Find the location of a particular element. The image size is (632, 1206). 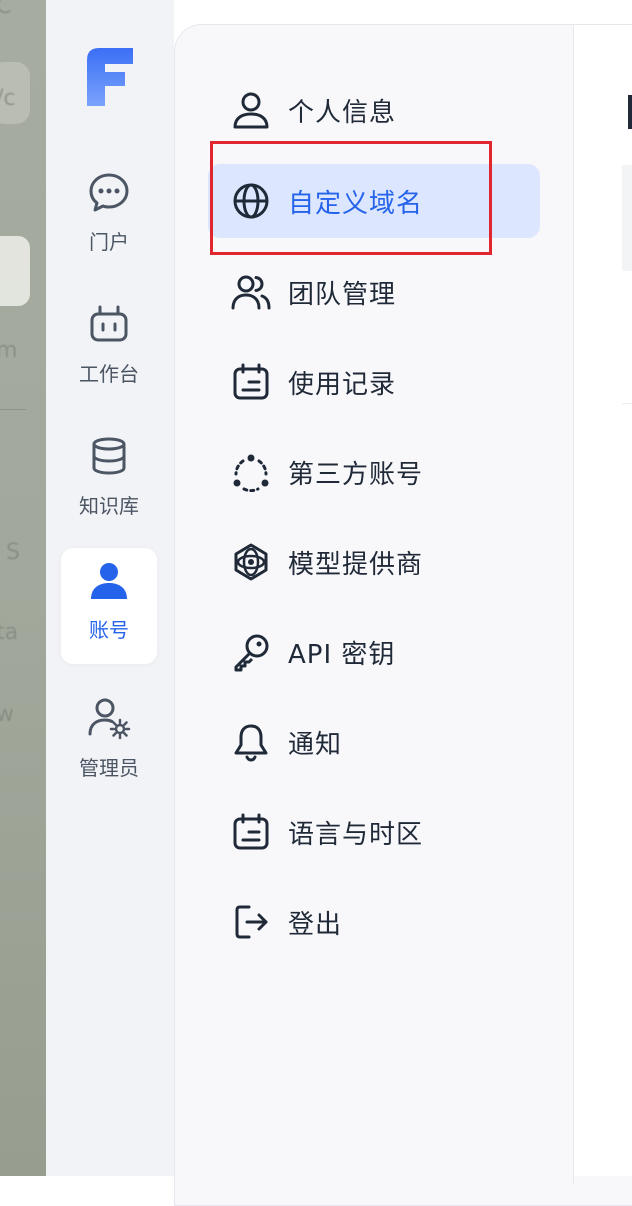

menu-item-third-party: 第三方账号 is located at coordinates (374, 472).